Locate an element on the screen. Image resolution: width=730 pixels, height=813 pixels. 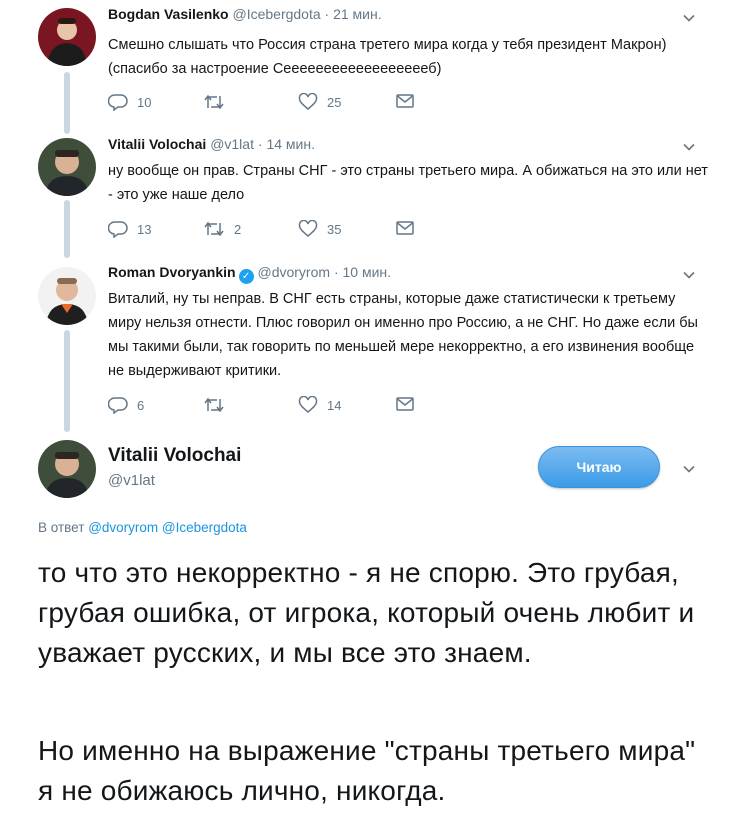
tweet-header: Roman Dvoryankin ✓ @dvoryrom · 10 мин. is located at coordinates (249, 274).